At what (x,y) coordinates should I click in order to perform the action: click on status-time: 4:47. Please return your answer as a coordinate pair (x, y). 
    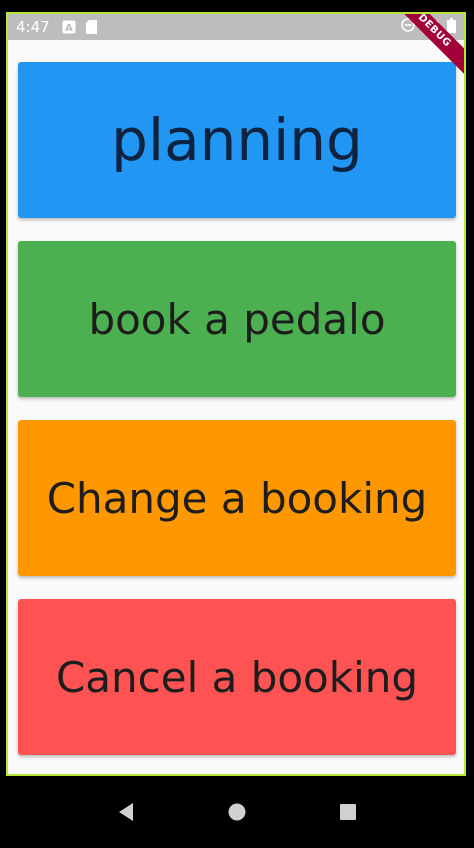
    Looking at the image, I should click on (33, 27).